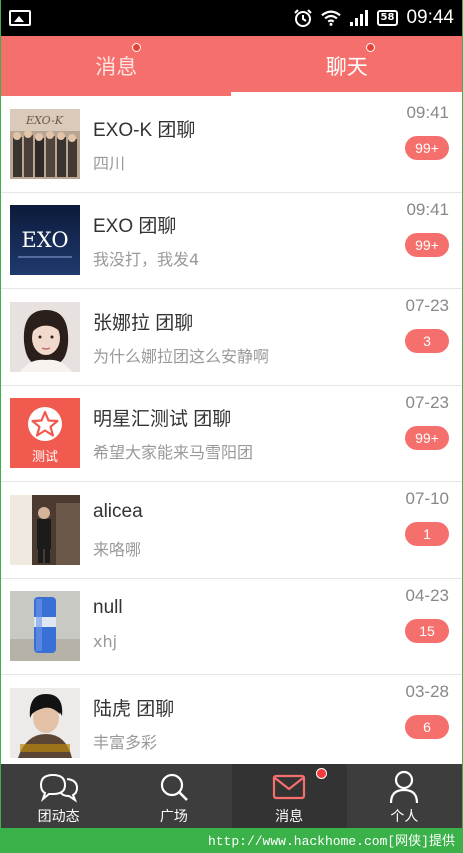  Describe the element at coordinates (125, 742) in the screenshot. I see `chat-preview: 丰富多彩` at that location.